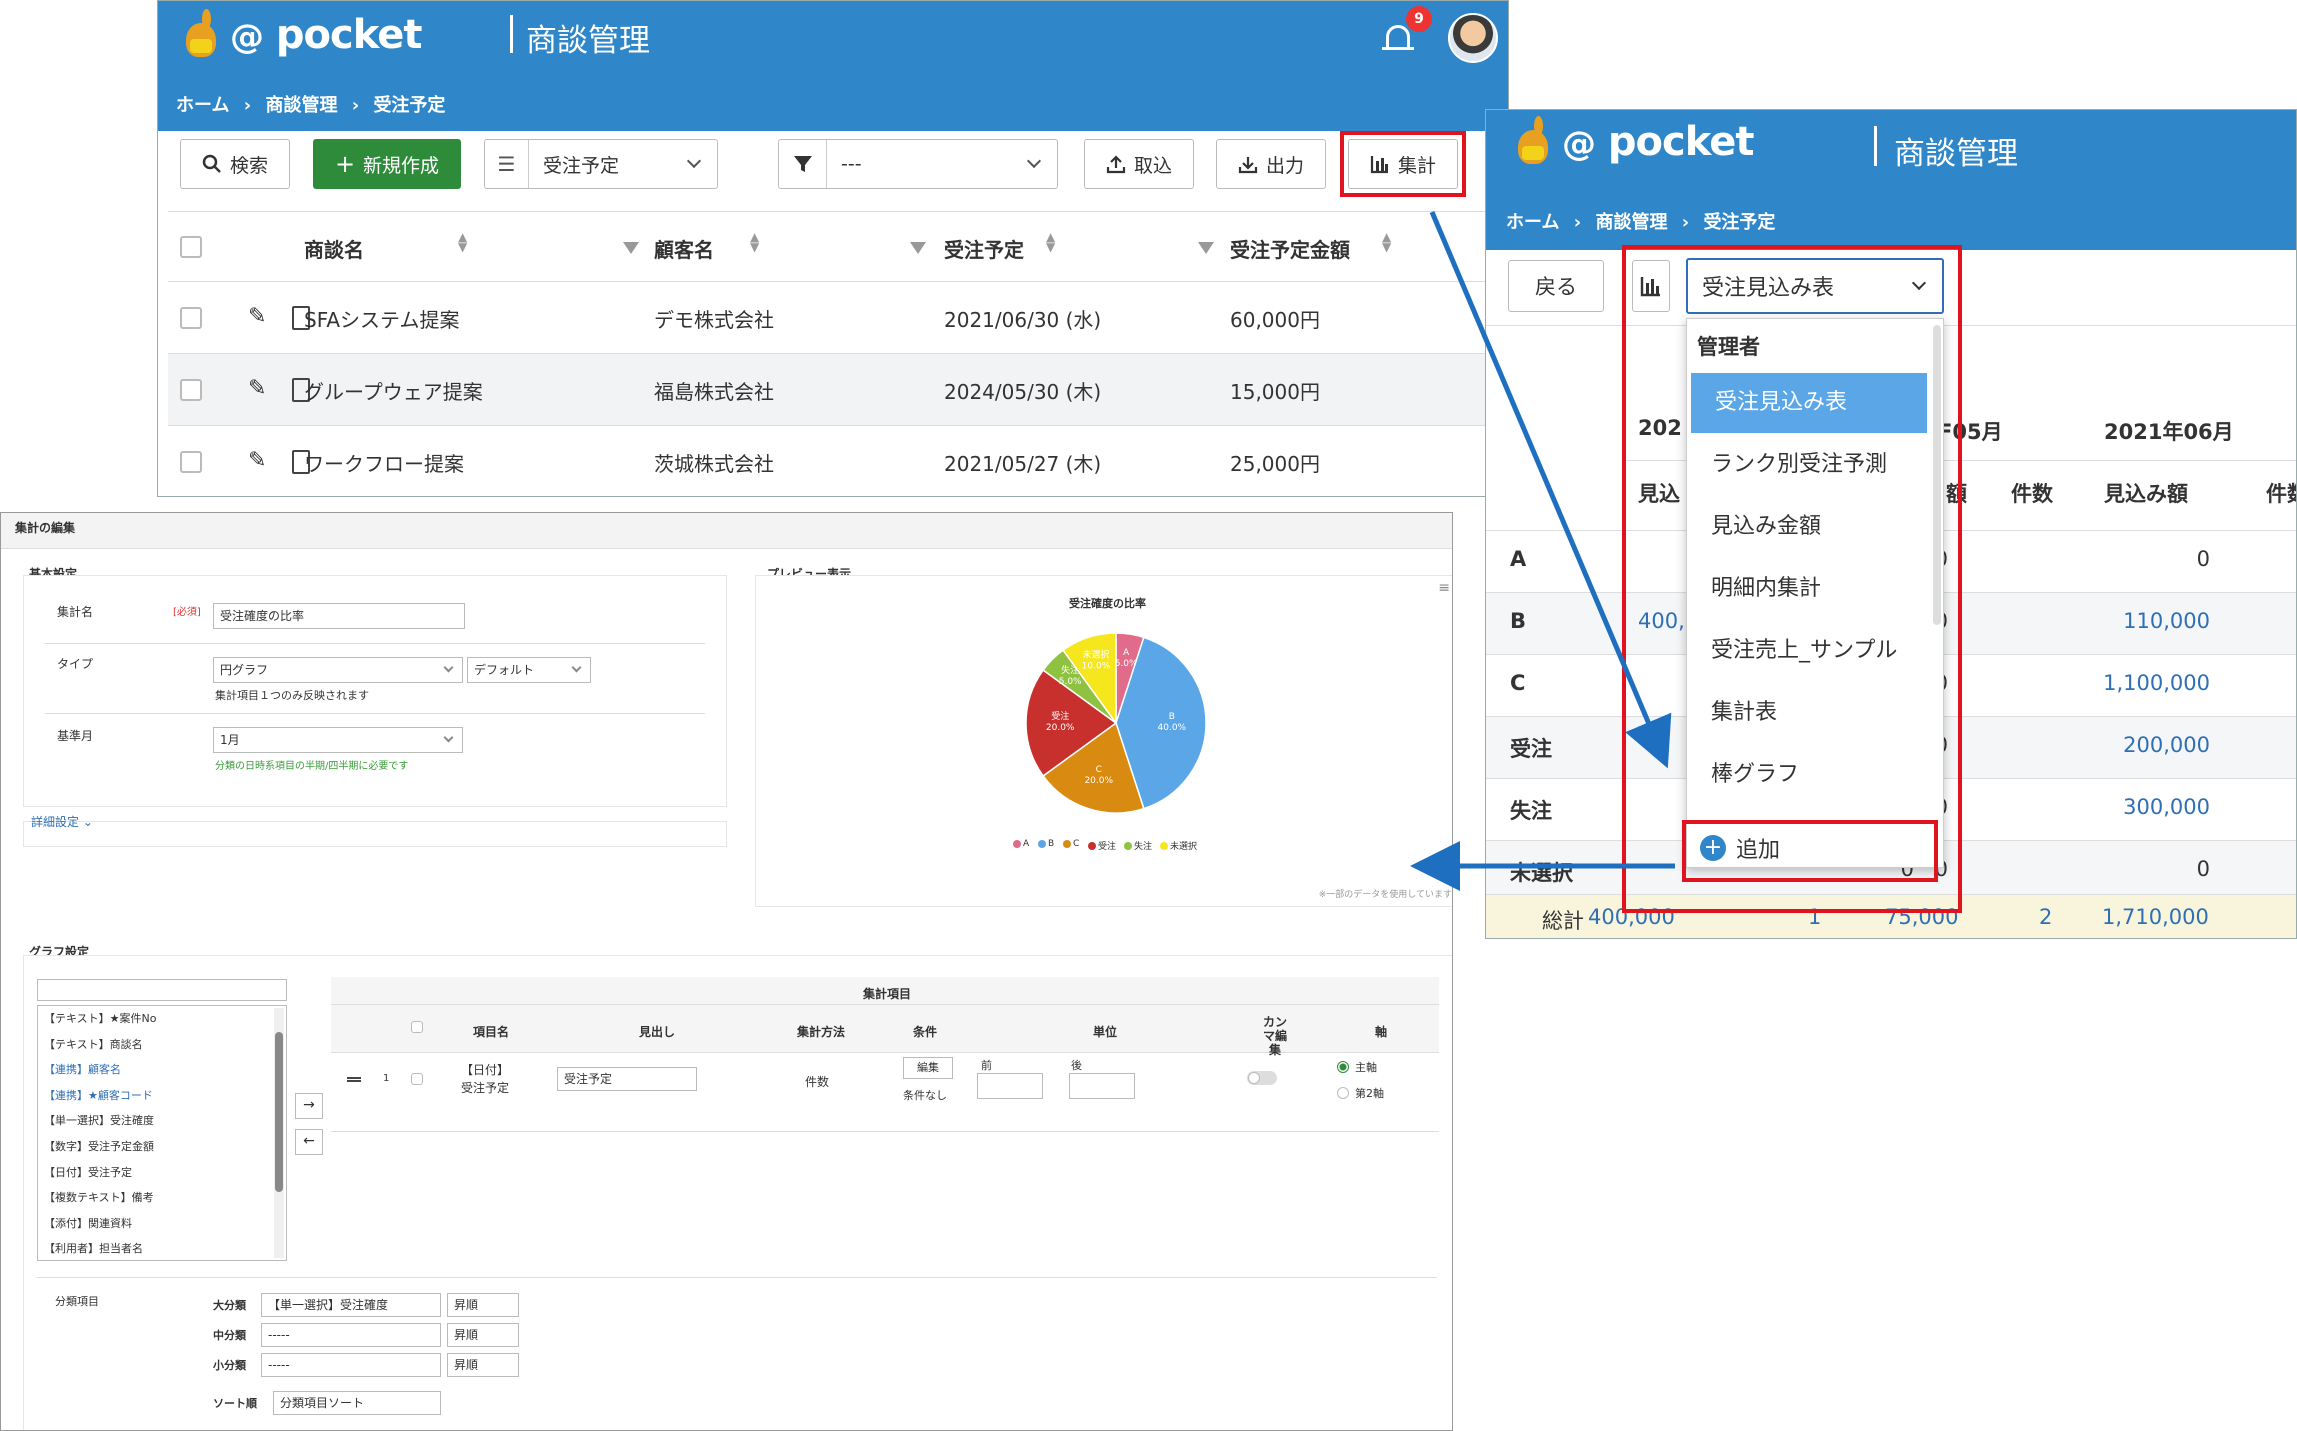 This screenshot has height=1431, width=2297. I want to click on export-button: 出力, so click(1271, 164).